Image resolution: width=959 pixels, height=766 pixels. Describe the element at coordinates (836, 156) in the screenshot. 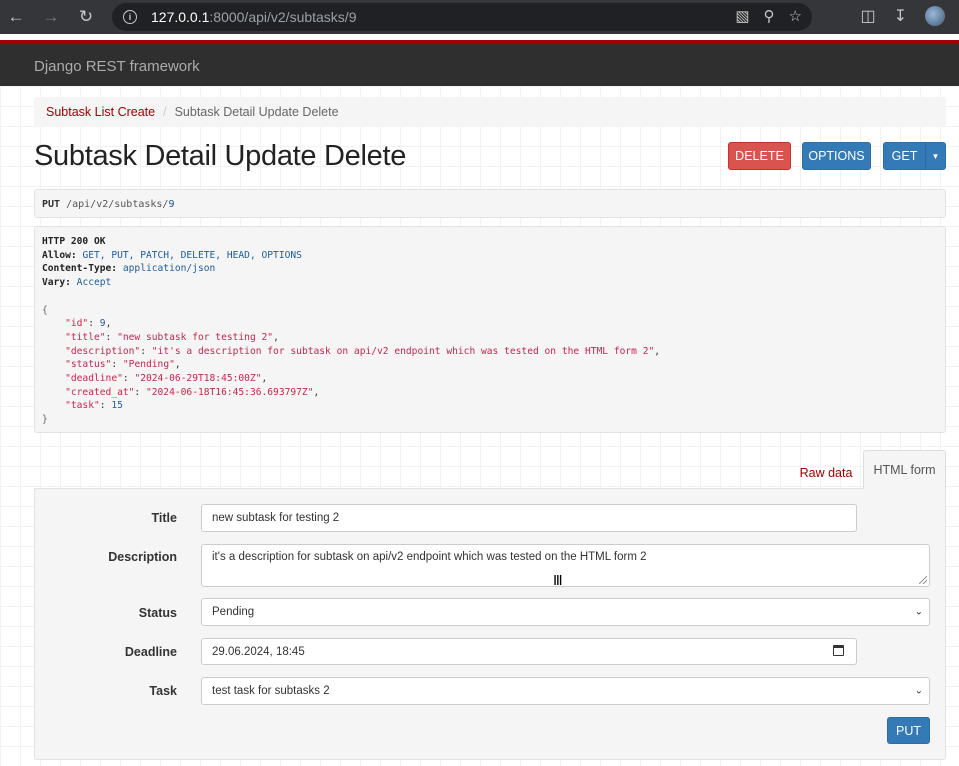

I see `options-button: OPTIONS` at that location.